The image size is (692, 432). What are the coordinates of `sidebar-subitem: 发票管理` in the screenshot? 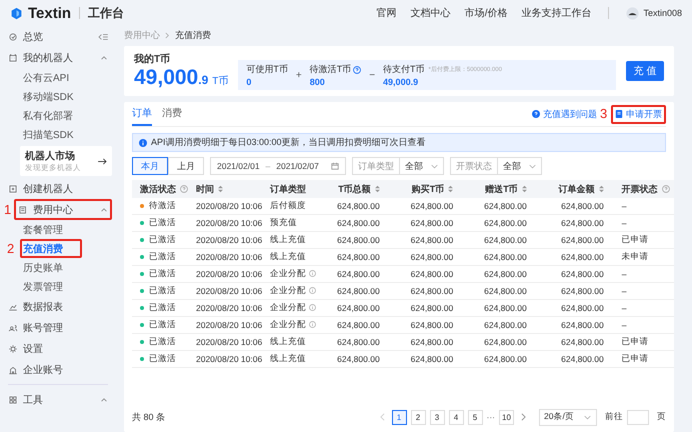 It's located at (58, 286).